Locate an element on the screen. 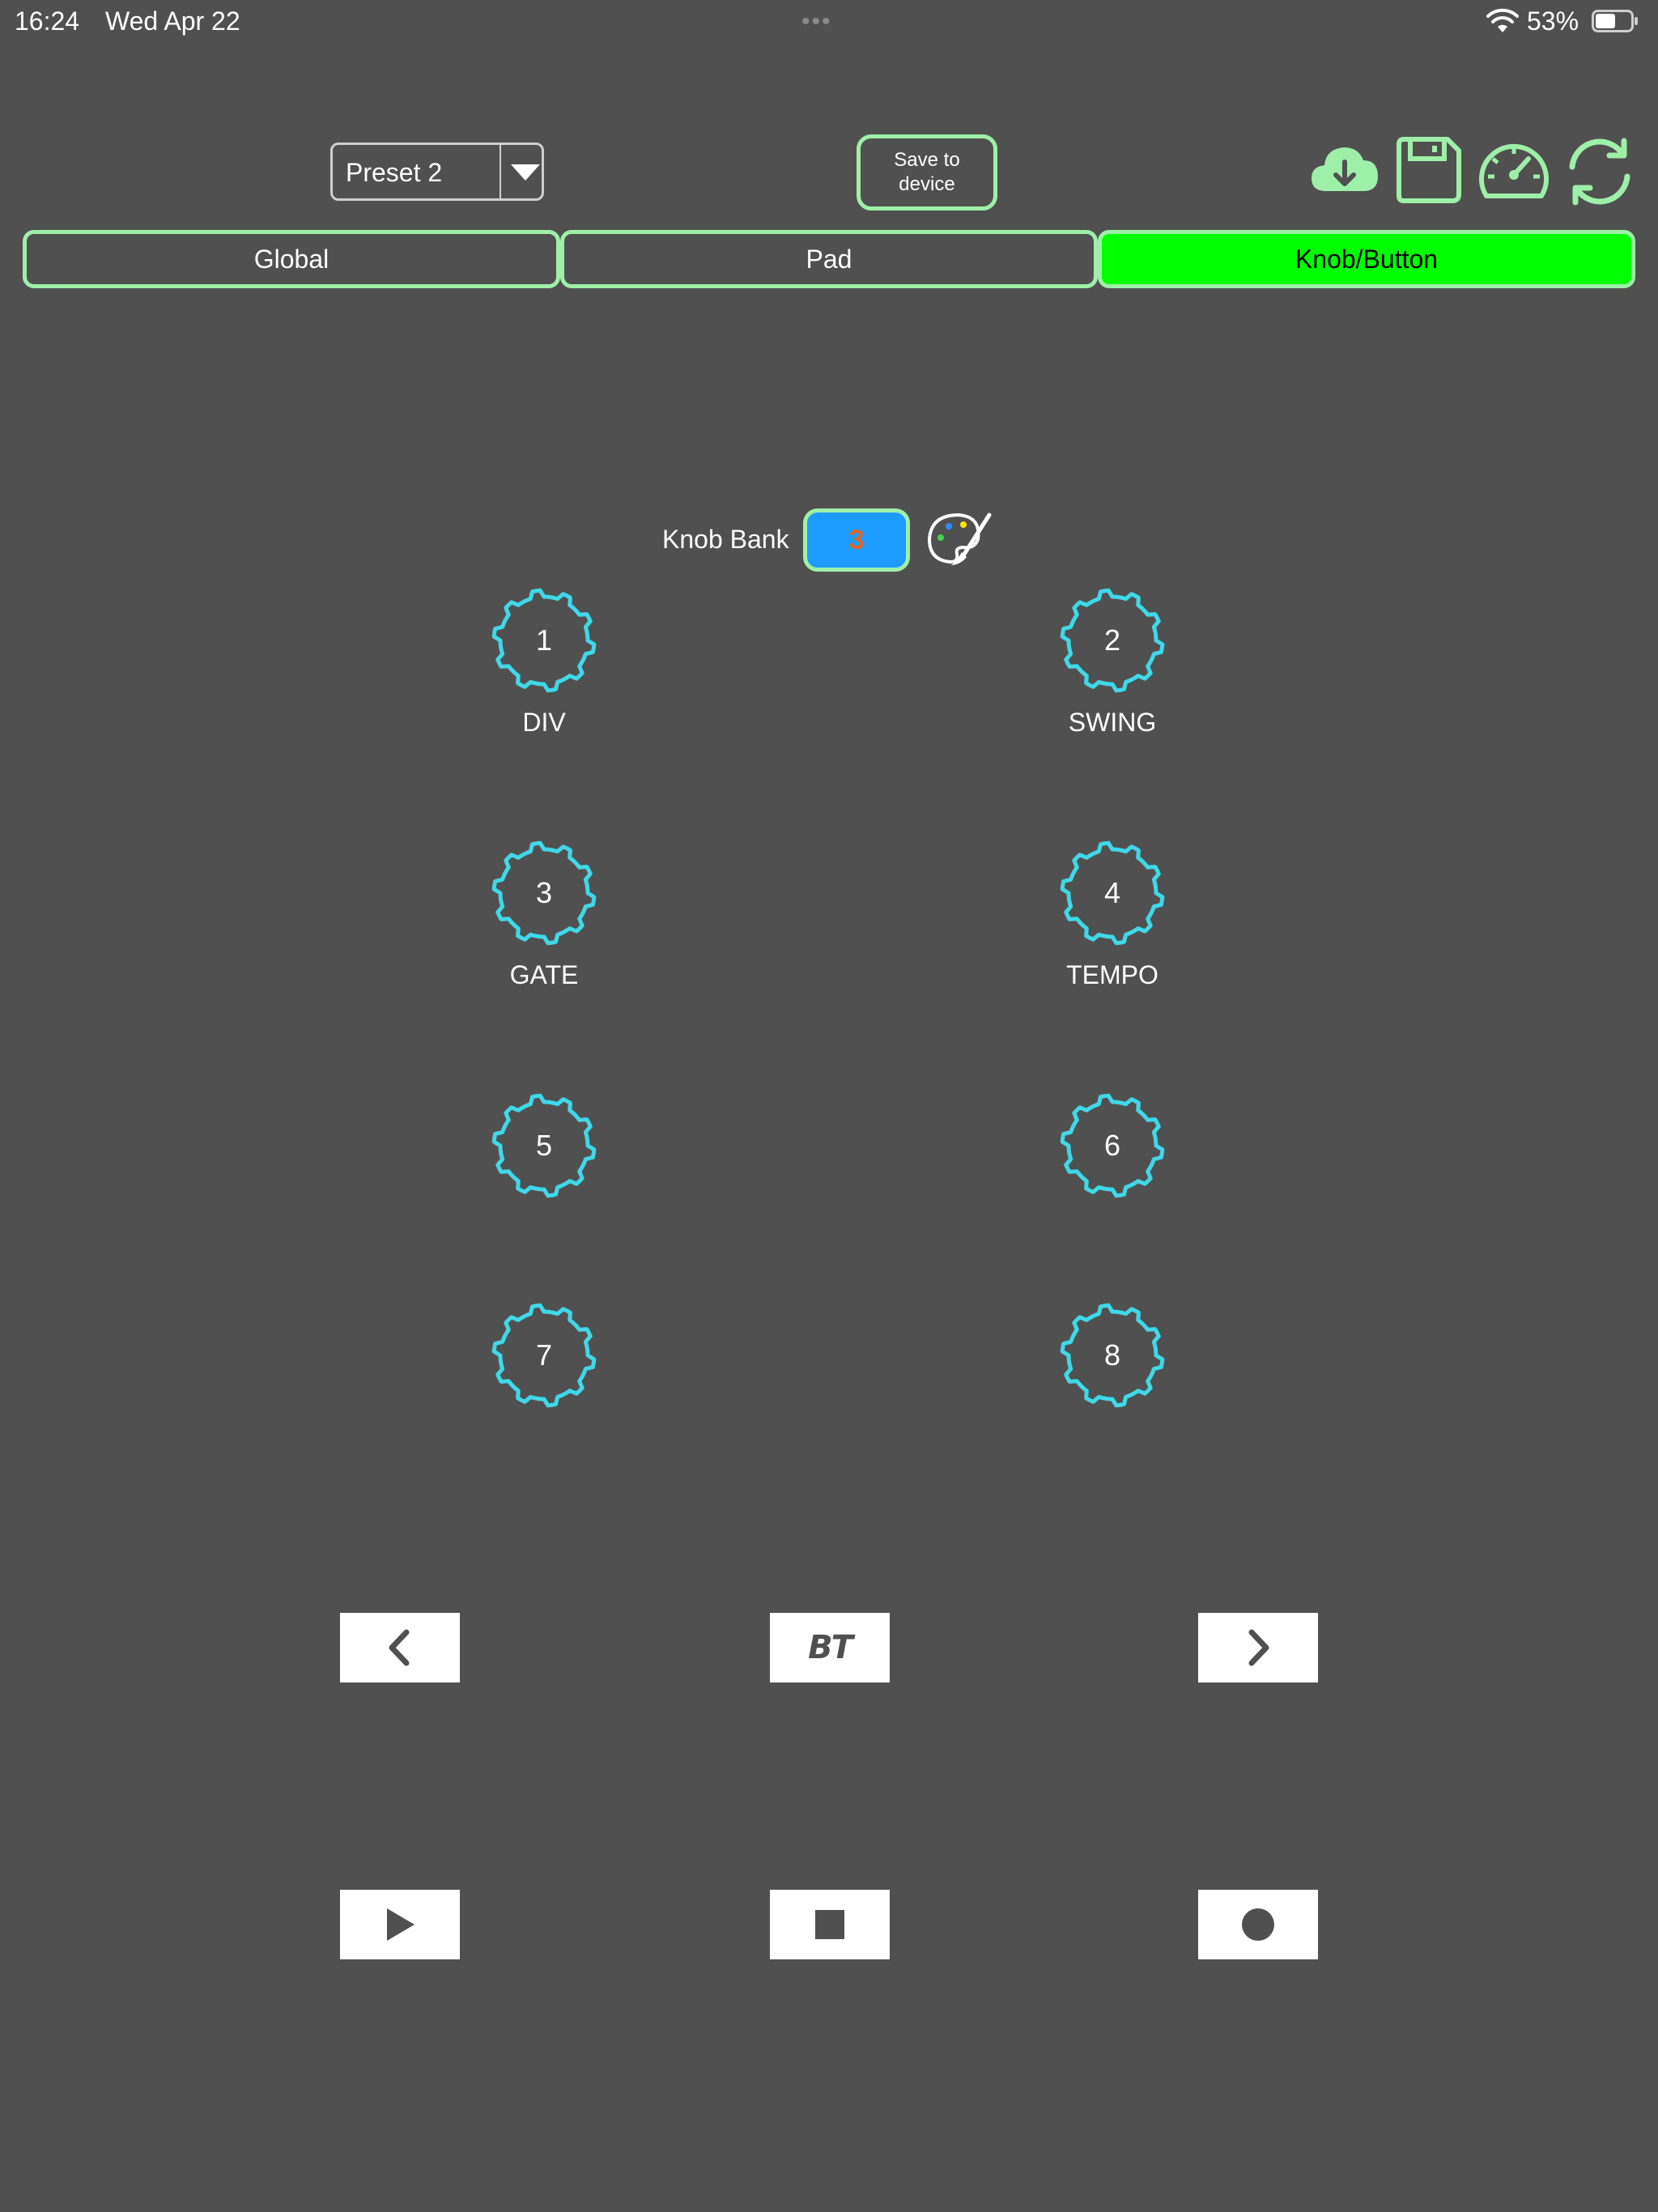  gauge-icon is located at coordinates (1514, 170).